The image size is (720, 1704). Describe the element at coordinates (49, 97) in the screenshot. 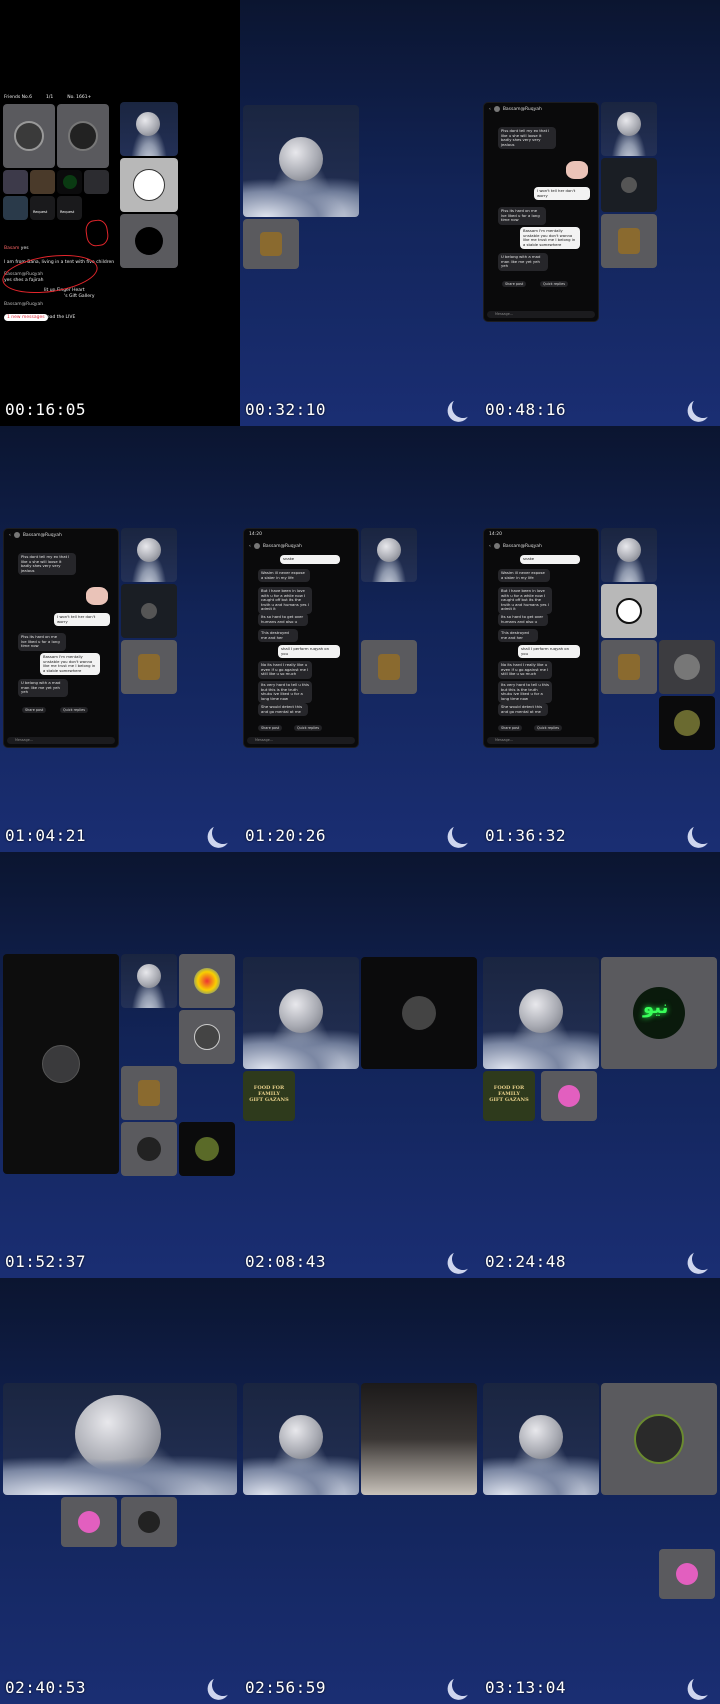

I see `topbar-count: 1/1` at that location.